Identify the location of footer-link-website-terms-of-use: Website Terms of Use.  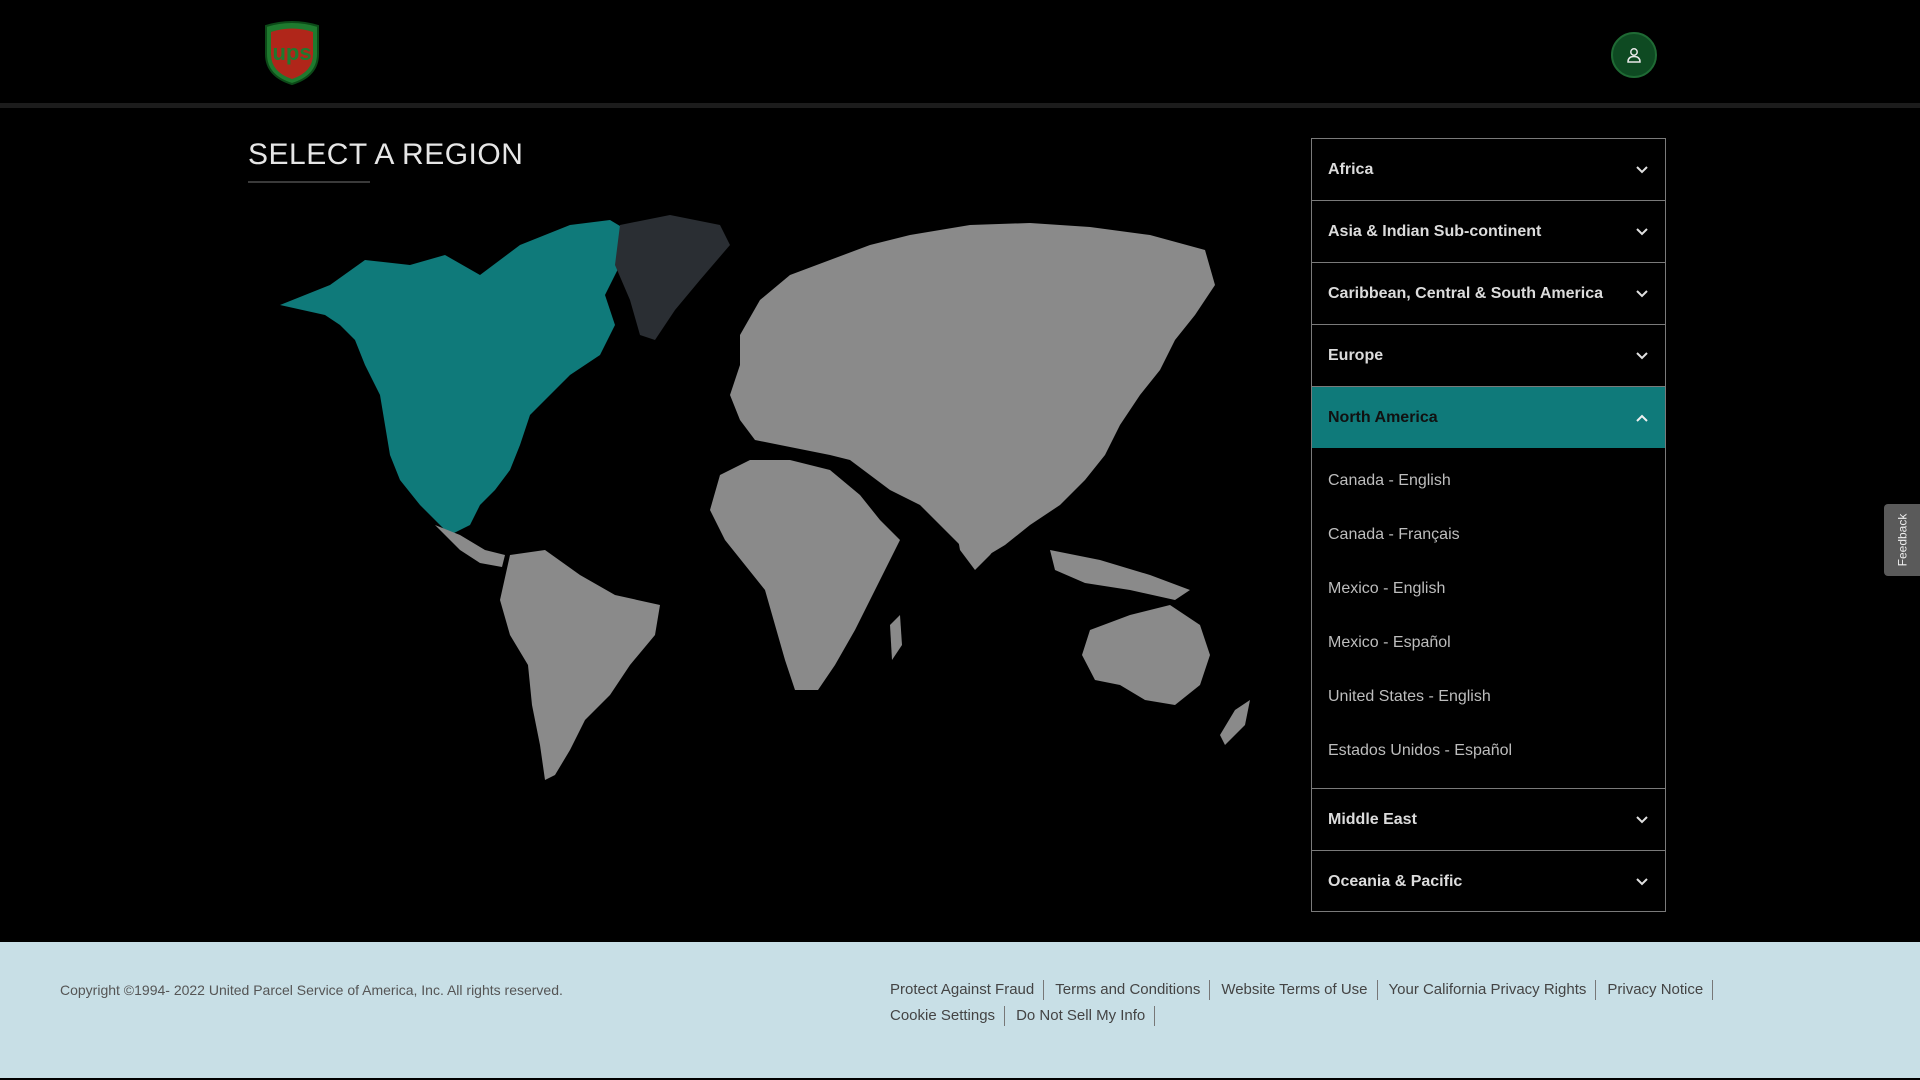
(1299, 990).